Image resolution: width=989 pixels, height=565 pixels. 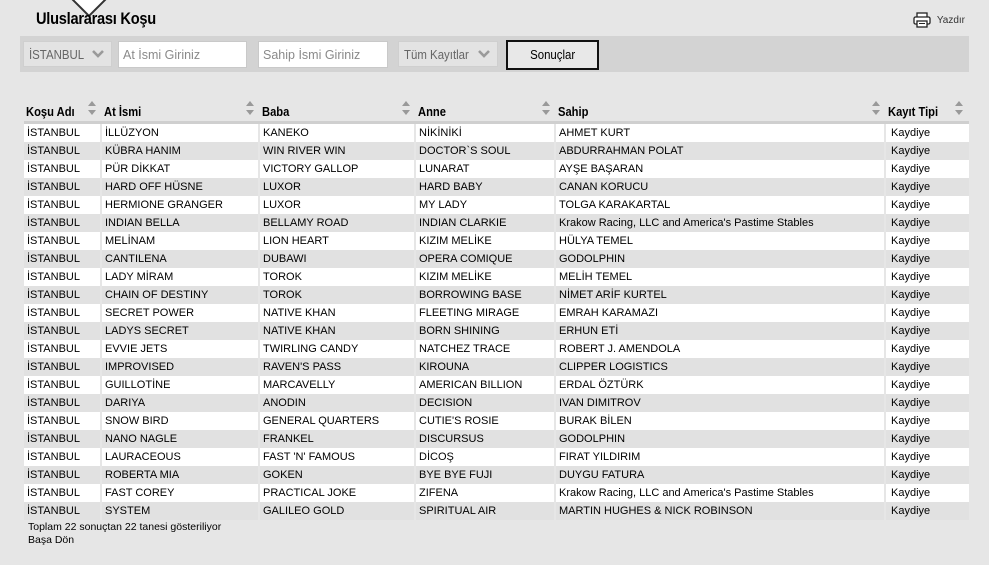 I want to click on column-header-record-type: Kayıt Tipi, so click(x=927, y=110).